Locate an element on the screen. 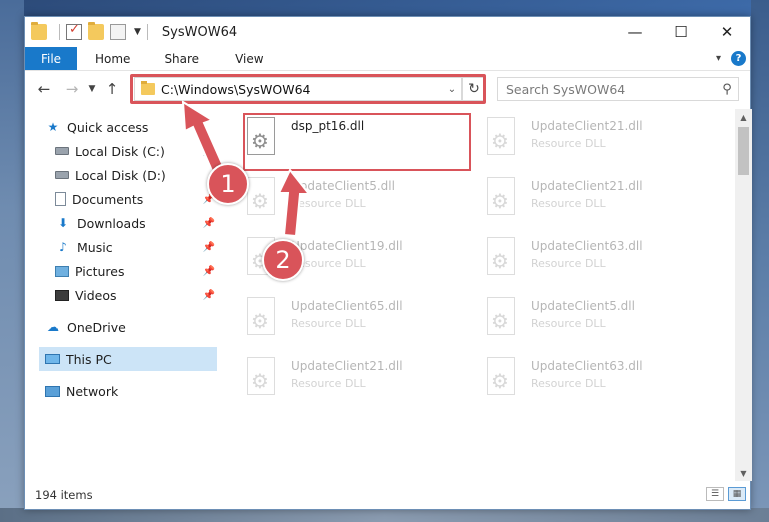  file-item: ⚙ UpdateClient65.dll Resource DLL is located at coordinates (359, 321).